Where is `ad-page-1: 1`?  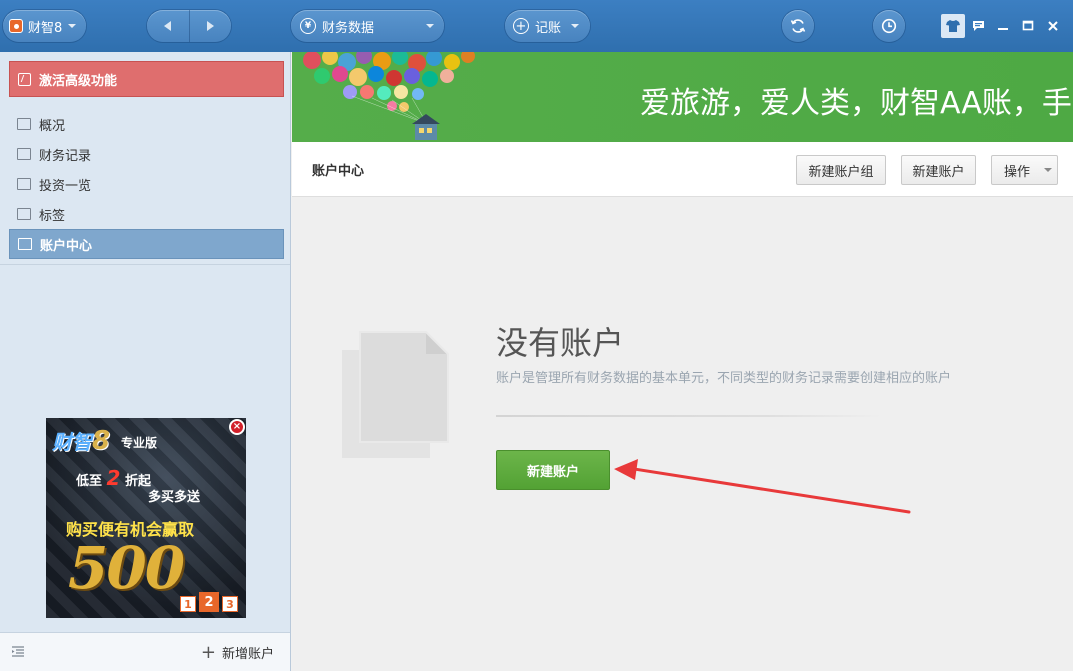 ad-page-1: 1 is located at coordinates (188, 604).